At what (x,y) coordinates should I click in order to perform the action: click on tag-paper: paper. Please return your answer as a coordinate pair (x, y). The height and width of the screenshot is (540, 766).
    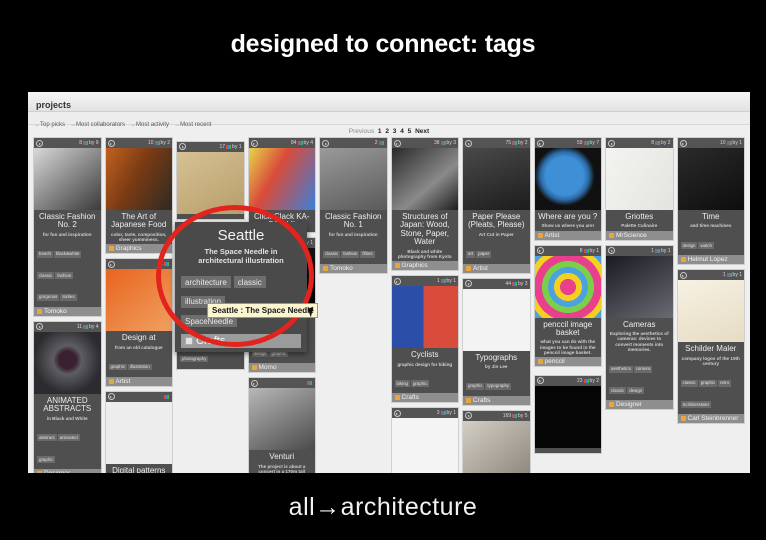
    Looking at the image, I should click on (484, 254).